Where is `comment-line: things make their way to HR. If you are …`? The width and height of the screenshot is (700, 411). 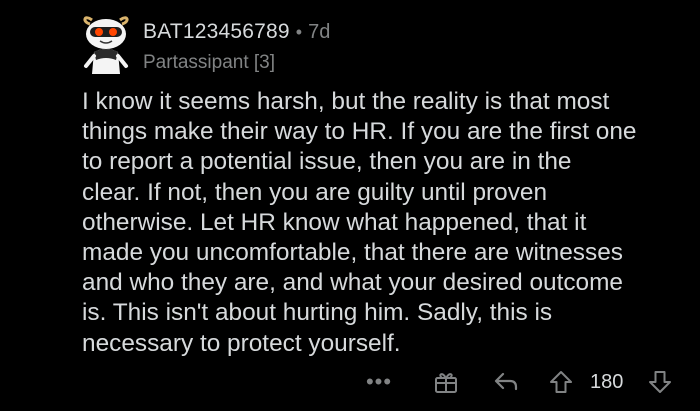 comment-line: things make their way to HR. If you are … is located at coordinates (359, 132).